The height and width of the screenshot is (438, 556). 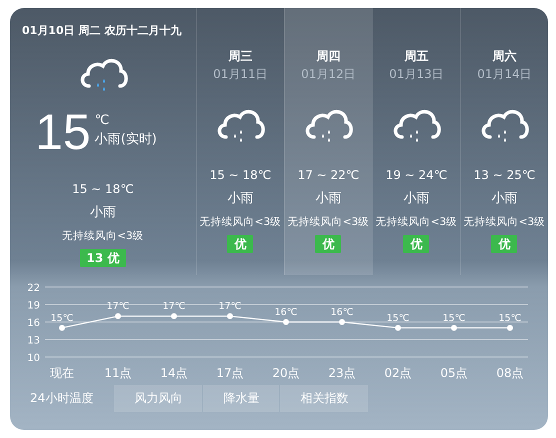 What do you see at coordinates (33, 341) in the screenshot?
I see `axis-label: 13` at bounding box center [33, 341].